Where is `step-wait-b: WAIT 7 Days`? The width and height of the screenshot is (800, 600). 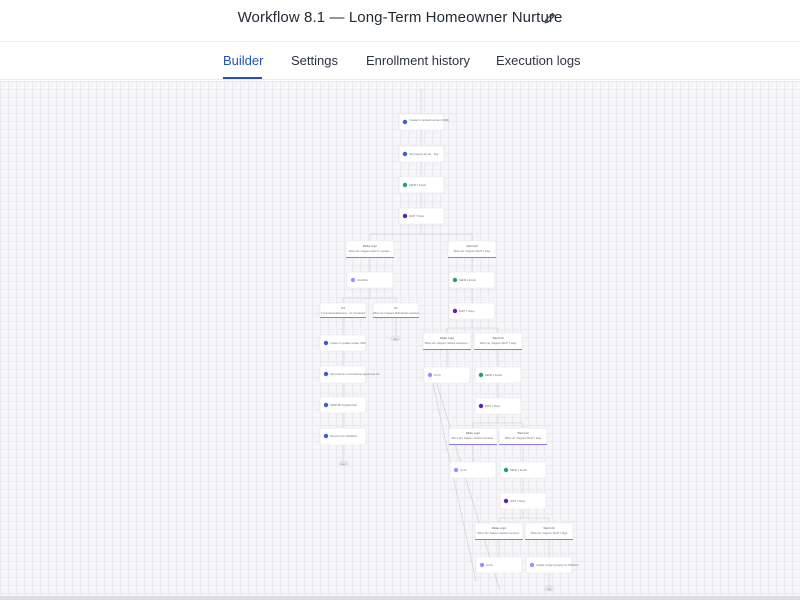
step-wait-b: WAIT 7 Days is located at coordinates (472, 311).